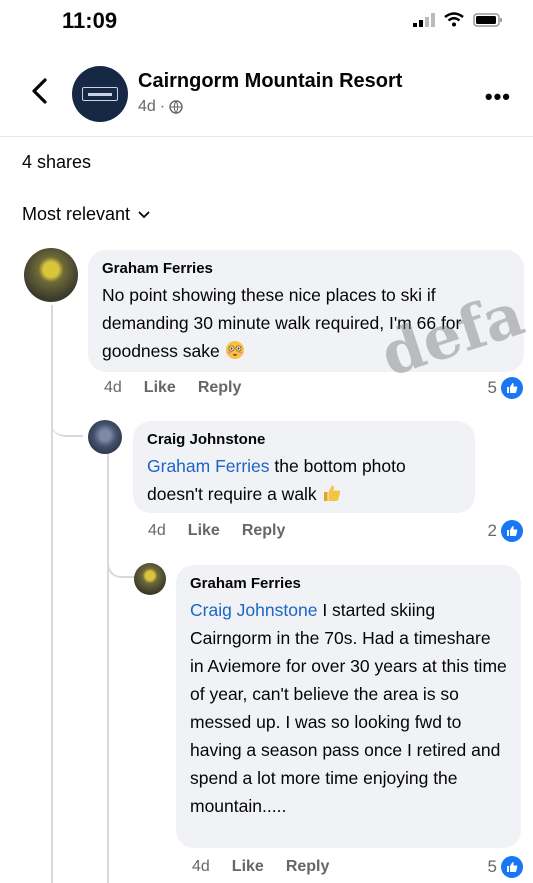 The height and width of the screenshot is (883, 533). Describe the element at coordinates (266, 136) in the screenshot. I see `header-divider` at that location.